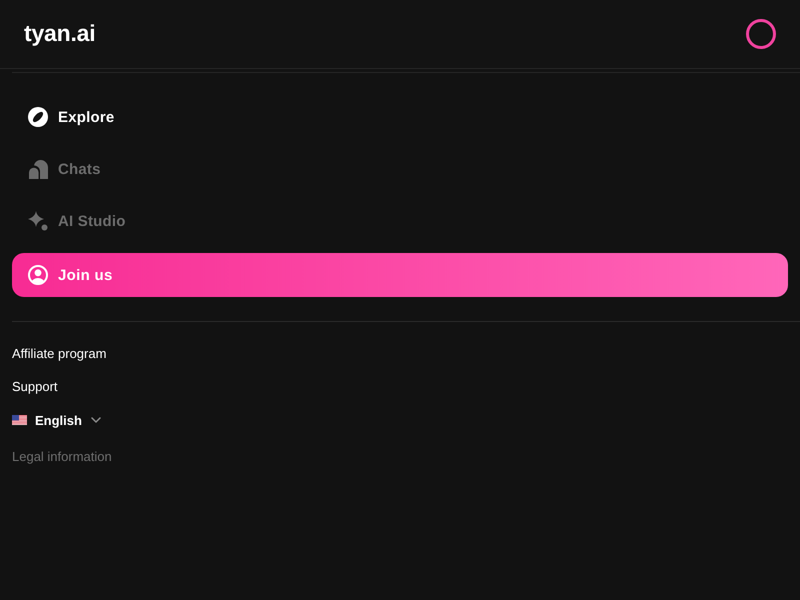  I want to click on compass-icon, so click(38, 117).